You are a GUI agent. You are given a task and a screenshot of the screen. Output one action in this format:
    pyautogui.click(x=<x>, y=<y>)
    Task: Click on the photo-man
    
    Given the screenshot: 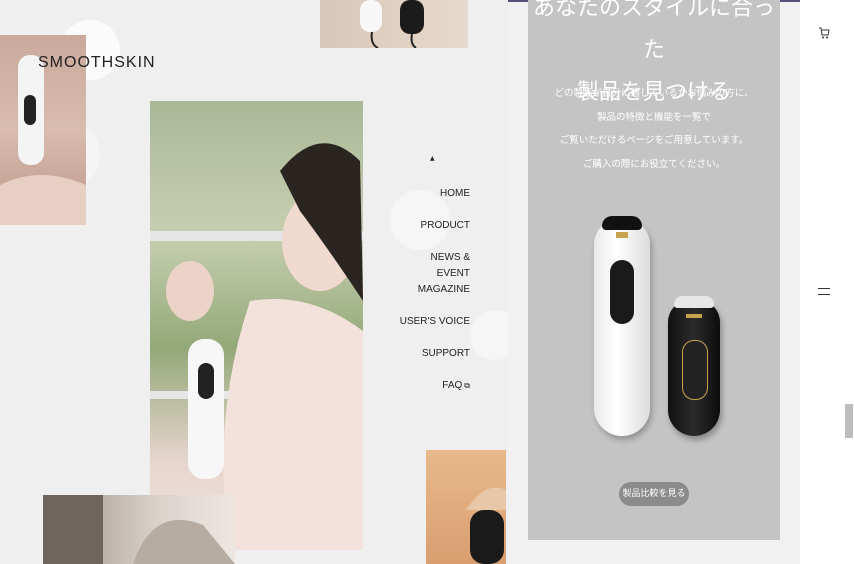 What is the action you would take?
    pyautogui.click(x=139, y=529)
    